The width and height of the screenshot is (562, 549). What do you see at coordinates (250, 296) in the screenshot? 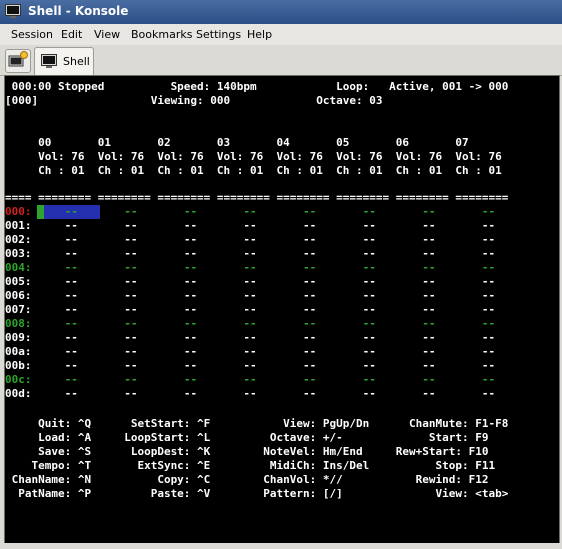
I see `pattern-row: 006: -- -- -- -- -- -- -- --` at bounding box center [250, 296].